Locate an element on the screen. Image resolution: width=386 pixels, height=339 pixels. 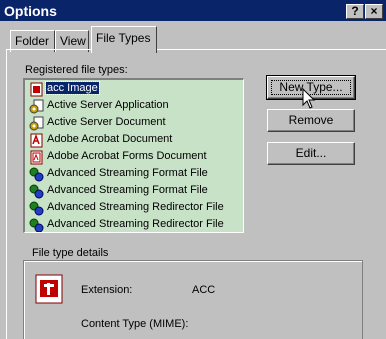
tab-file-types: File Types is located at coordinates (124, 39).